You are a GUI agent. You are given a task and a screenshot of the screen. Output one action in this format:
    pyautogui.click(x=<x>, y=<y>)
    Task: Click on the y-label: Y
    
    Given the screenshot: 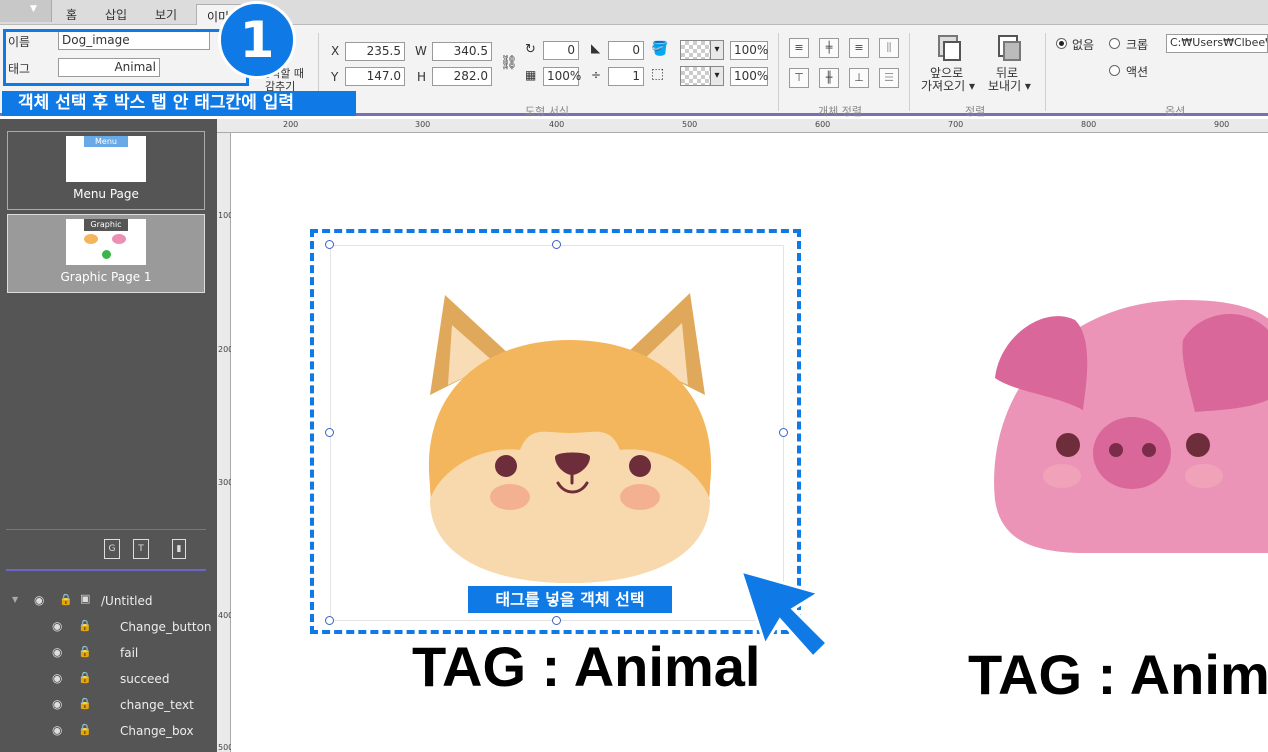 What is the action you would take?
    pyautogui.click(x=335, y=77)
    